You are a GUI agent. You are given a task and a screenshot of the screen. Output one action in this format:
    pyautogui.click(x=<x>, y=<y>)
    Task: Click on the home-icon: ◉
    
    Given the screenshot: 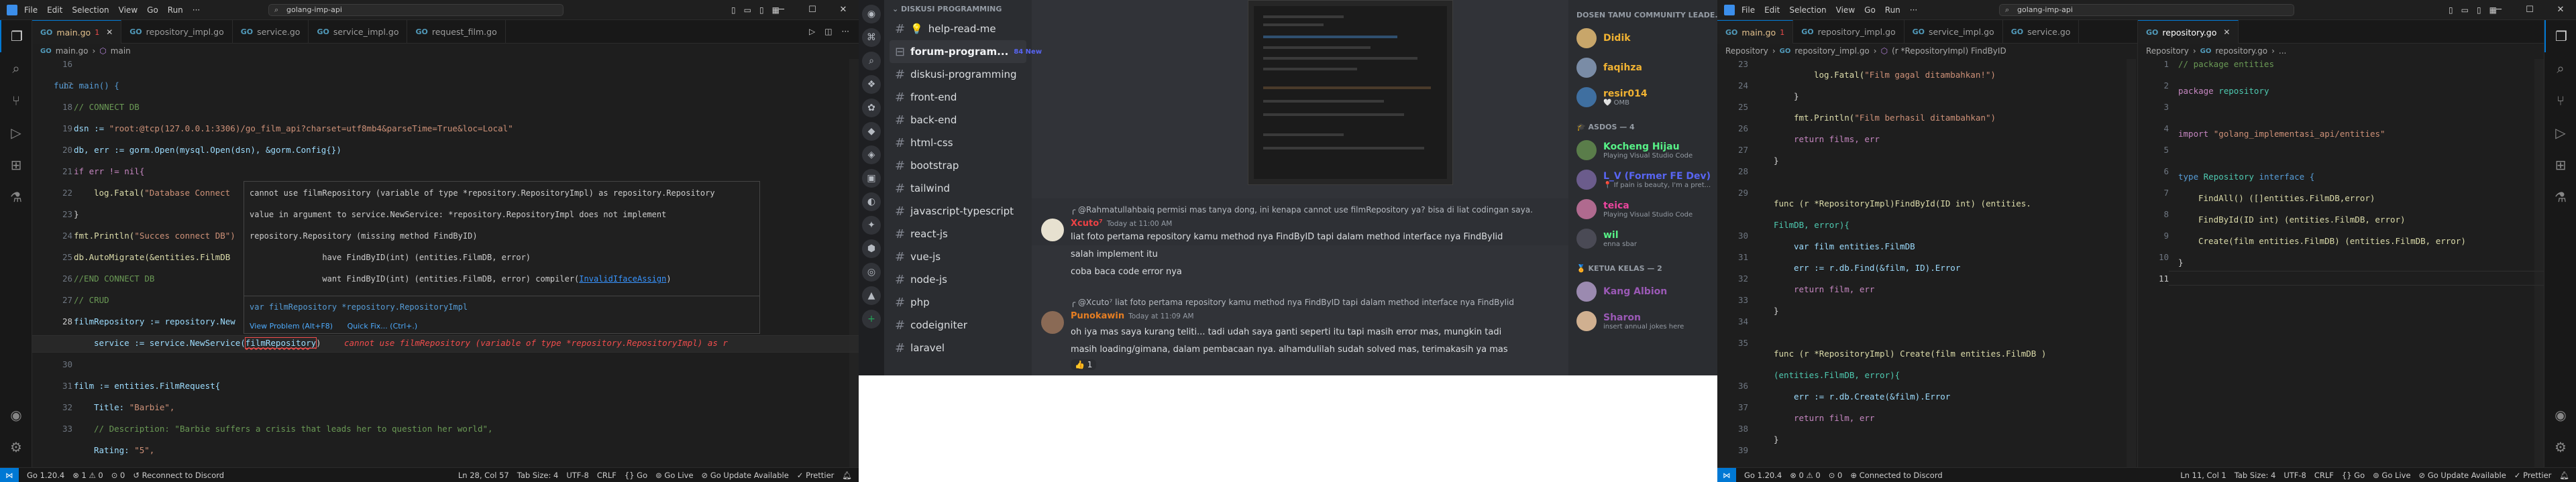 What is the action you would take?
    pyautogui.click(x=871, y=14)
    